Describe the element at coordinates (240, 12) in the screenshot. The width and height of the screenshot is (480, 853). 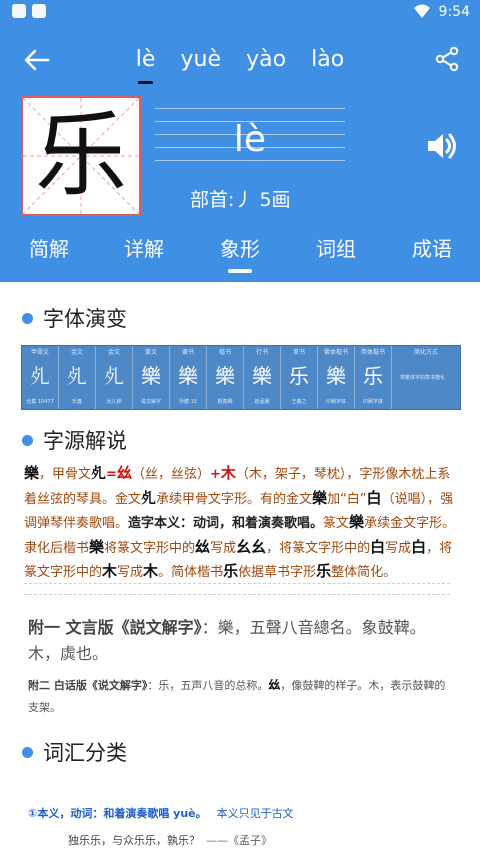
I see `status-bar: 9:54` at that location.